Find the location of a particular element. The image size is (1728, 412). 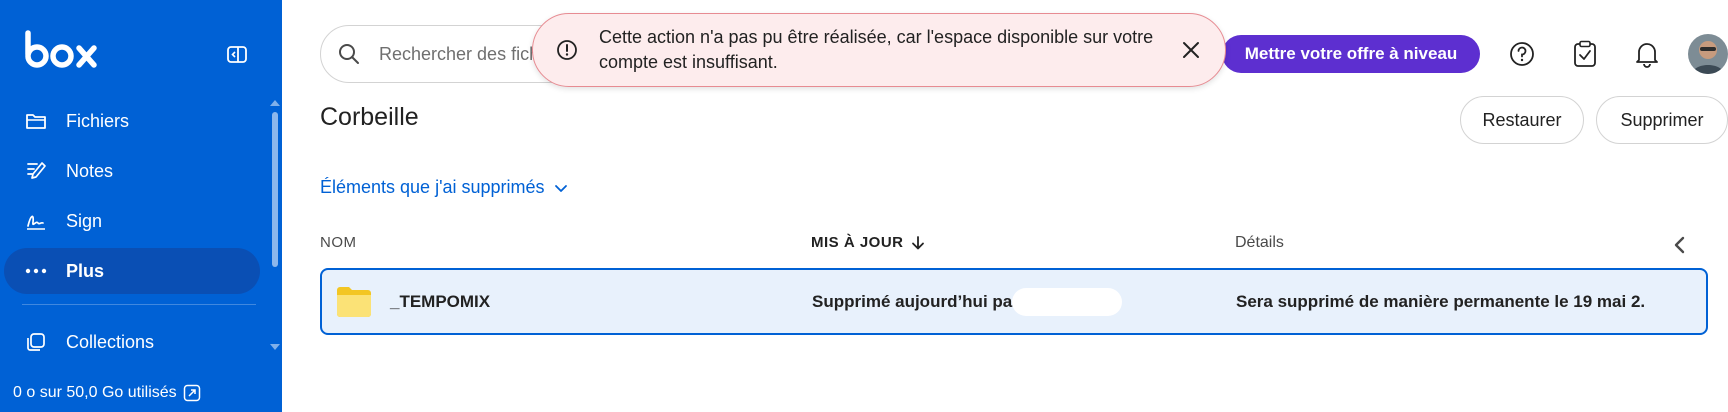

sort-down-arrow-icon is located at coordinates (917, 242).